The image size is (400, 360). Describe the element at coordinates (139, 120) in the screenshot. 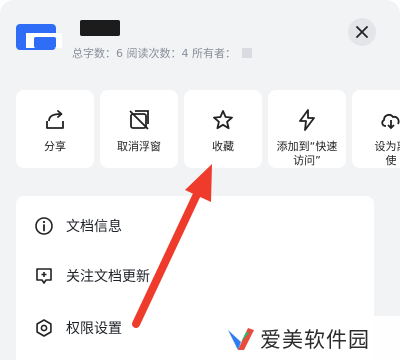

I see `cancel-floating-window-icon` at that location.